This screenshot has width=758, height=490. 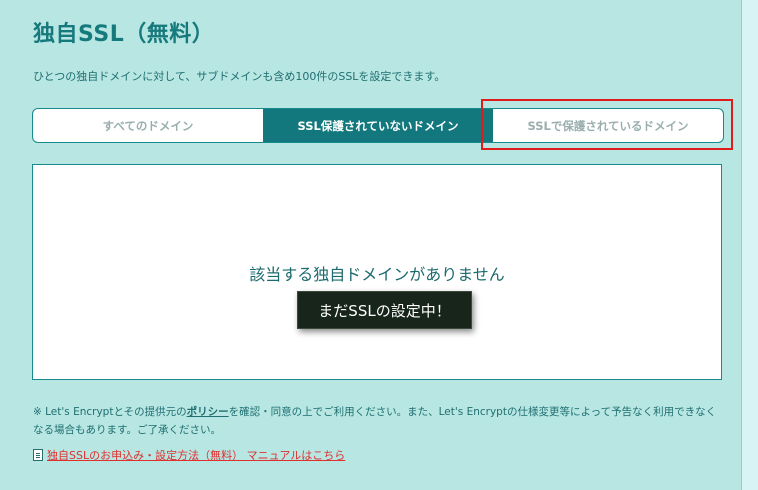 I want to click on tab-unprotected-domains: SSL保護されていないドメイン, so click(x=378, y=125).